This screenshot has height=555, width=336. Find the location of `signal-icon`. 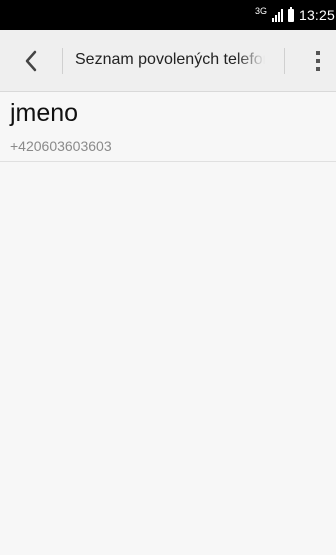

signal-icon is located at coordinates (277, 15).